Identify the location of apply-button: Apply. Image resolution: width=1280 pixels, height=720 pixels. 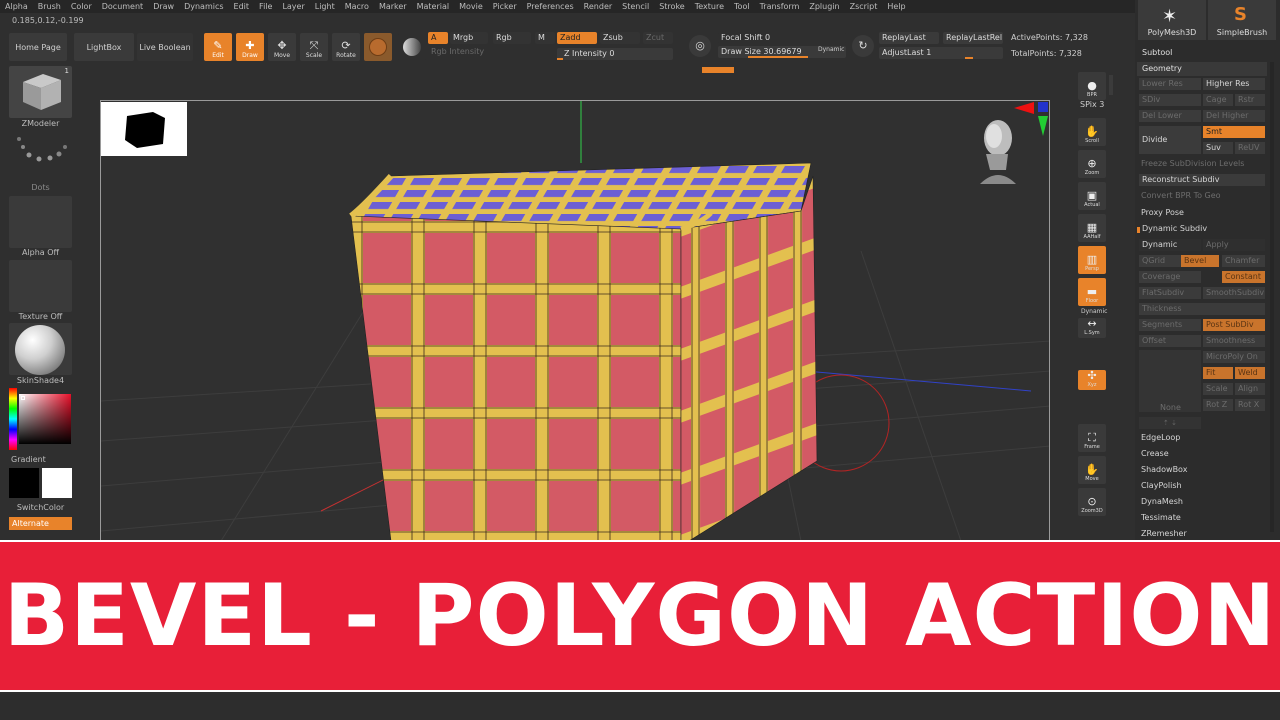
(1234, 245).